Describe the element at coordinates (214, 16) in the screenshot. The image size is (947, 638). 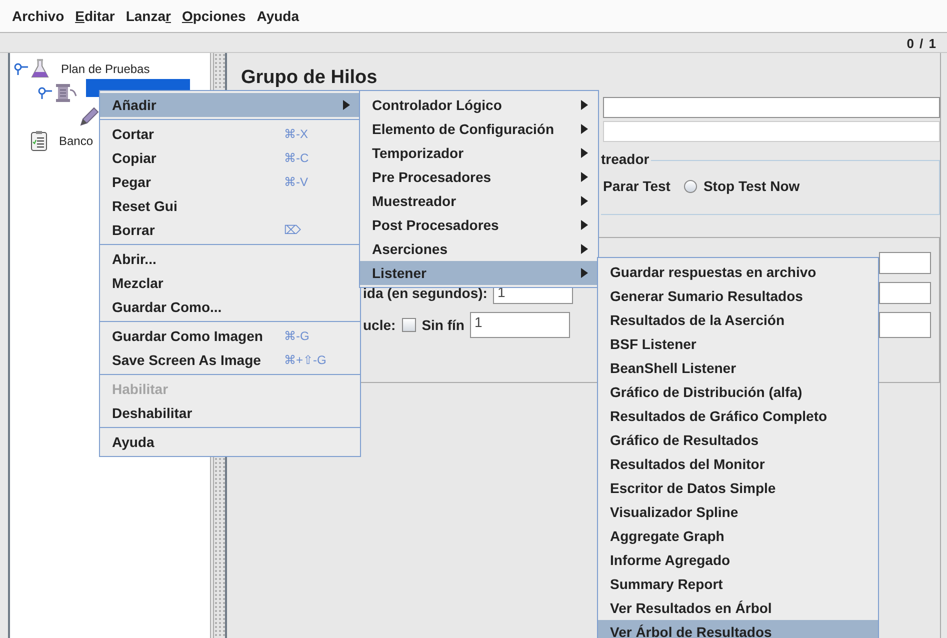
I see `menu-item: Opciones` at that location.